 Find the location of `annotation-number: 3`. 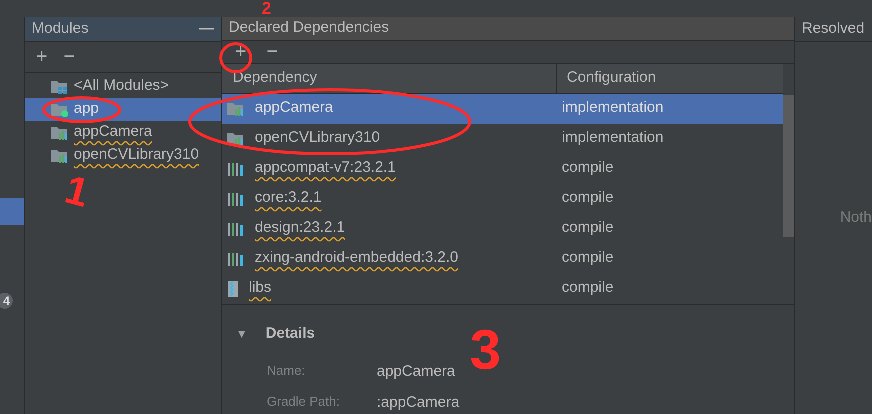

annotation-number: 3 is located at coordinates (486, 350).